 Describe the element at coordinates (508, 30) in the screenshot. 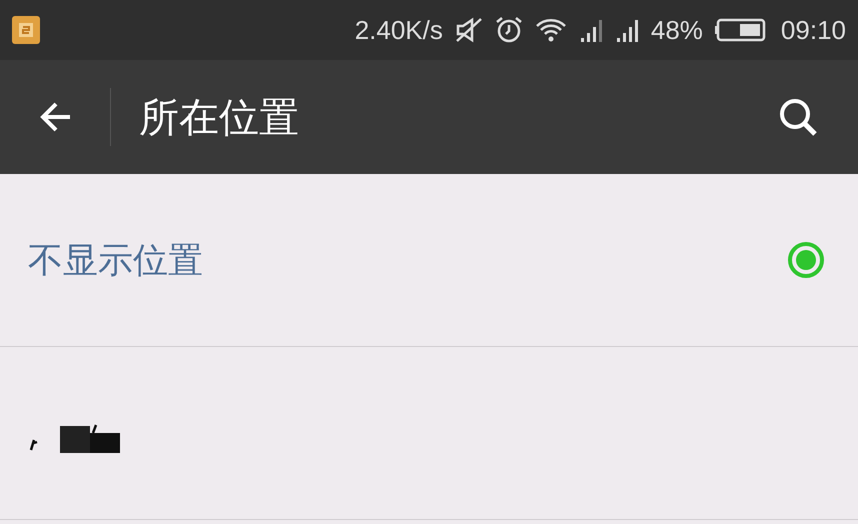

I see `alarm-icon` at that location.